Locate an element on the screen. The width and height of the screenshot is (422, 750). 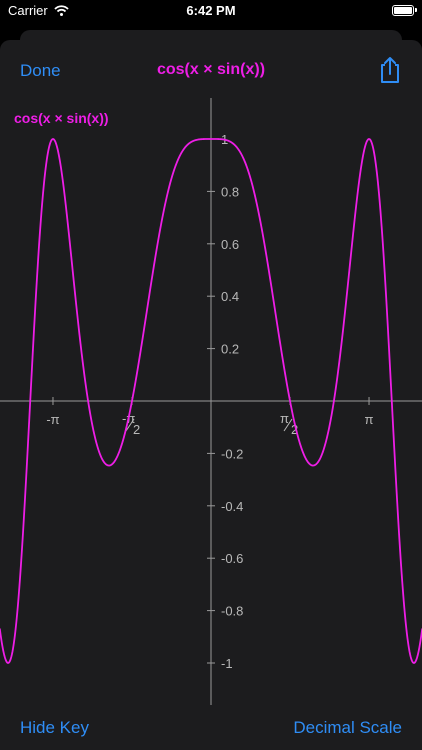
graph-key-label: cos(x × sin(x)) is located at coordinates (61, 118).